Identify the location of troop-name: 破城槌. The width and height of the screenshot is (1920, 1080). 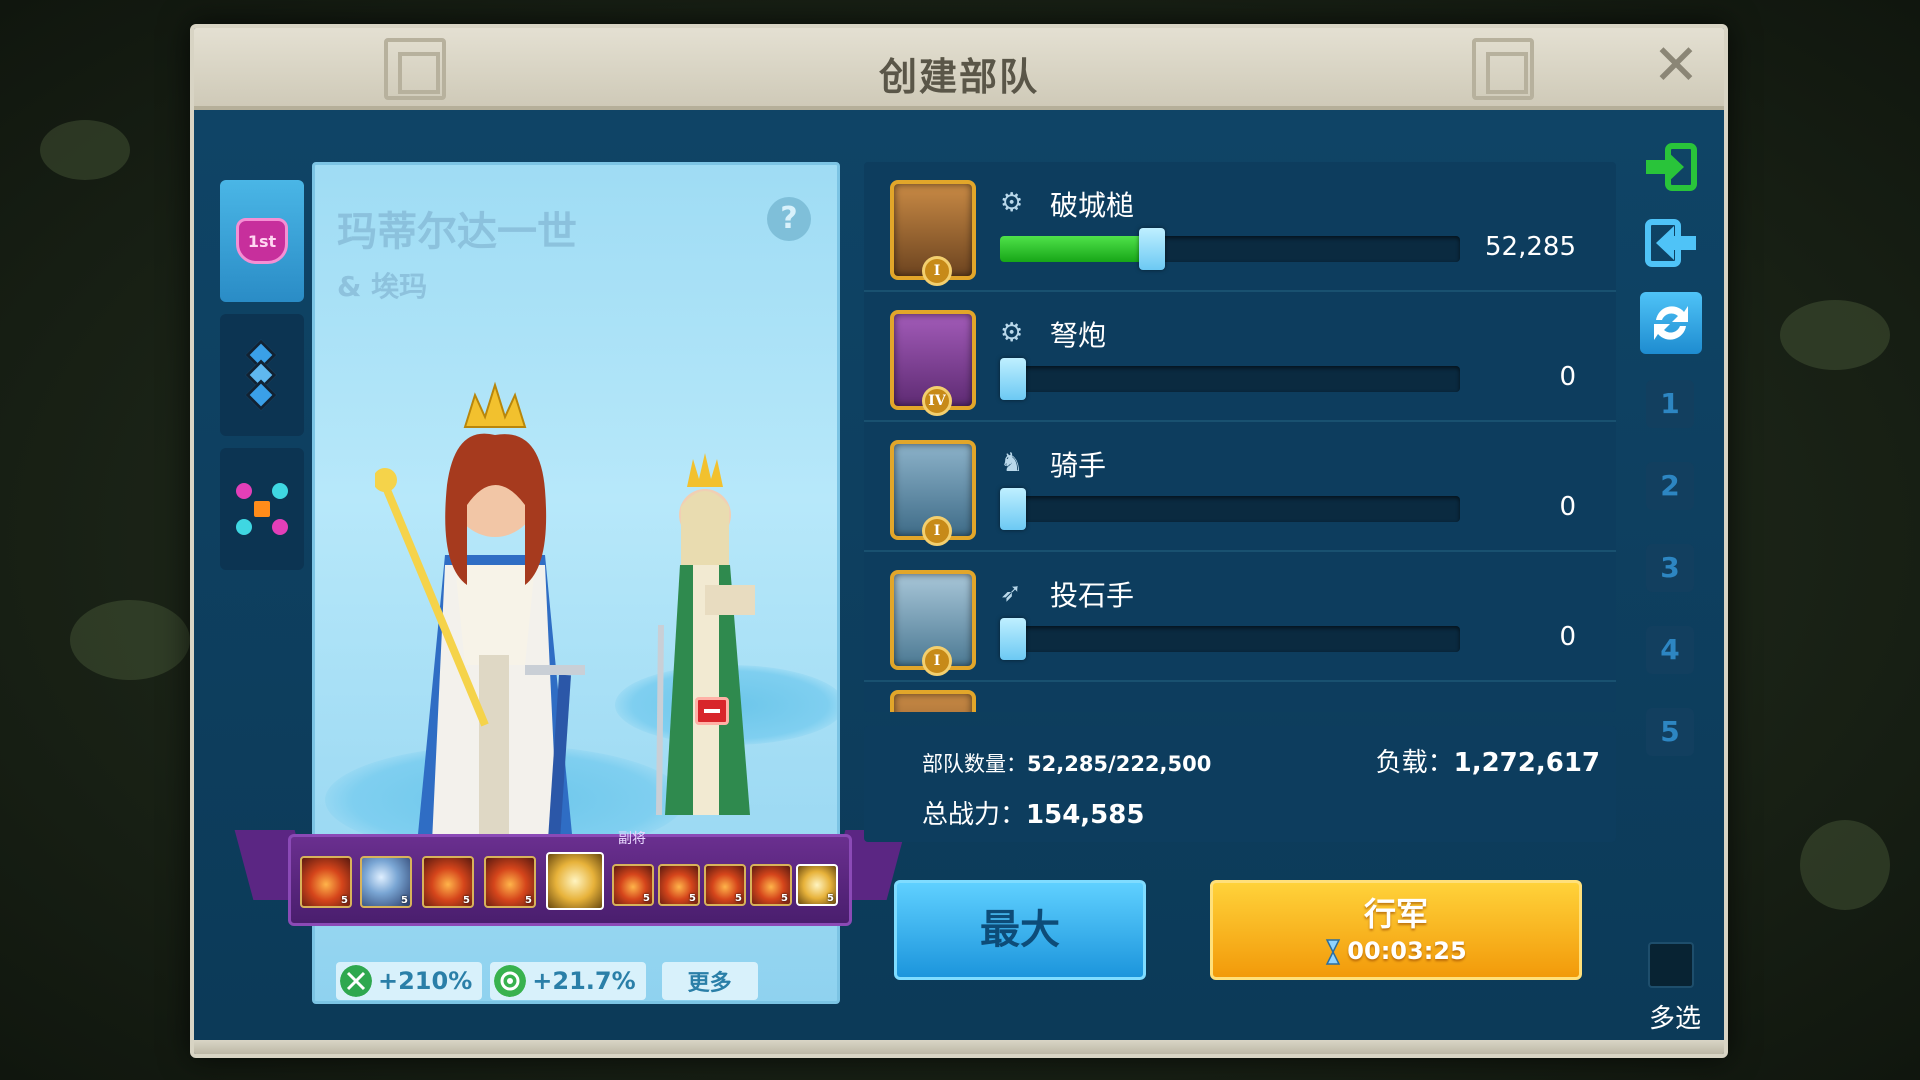
(1092, 205).